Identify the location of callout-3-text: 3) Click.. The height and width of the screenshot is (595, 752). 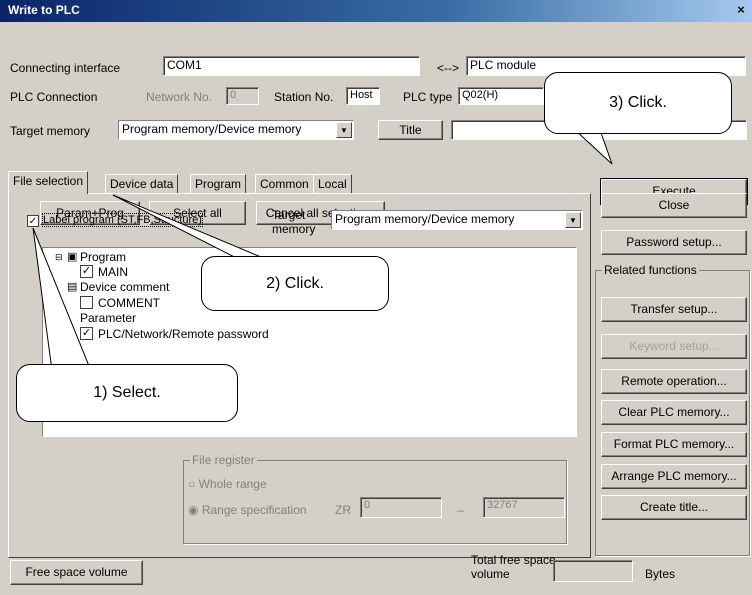
(638, 102).